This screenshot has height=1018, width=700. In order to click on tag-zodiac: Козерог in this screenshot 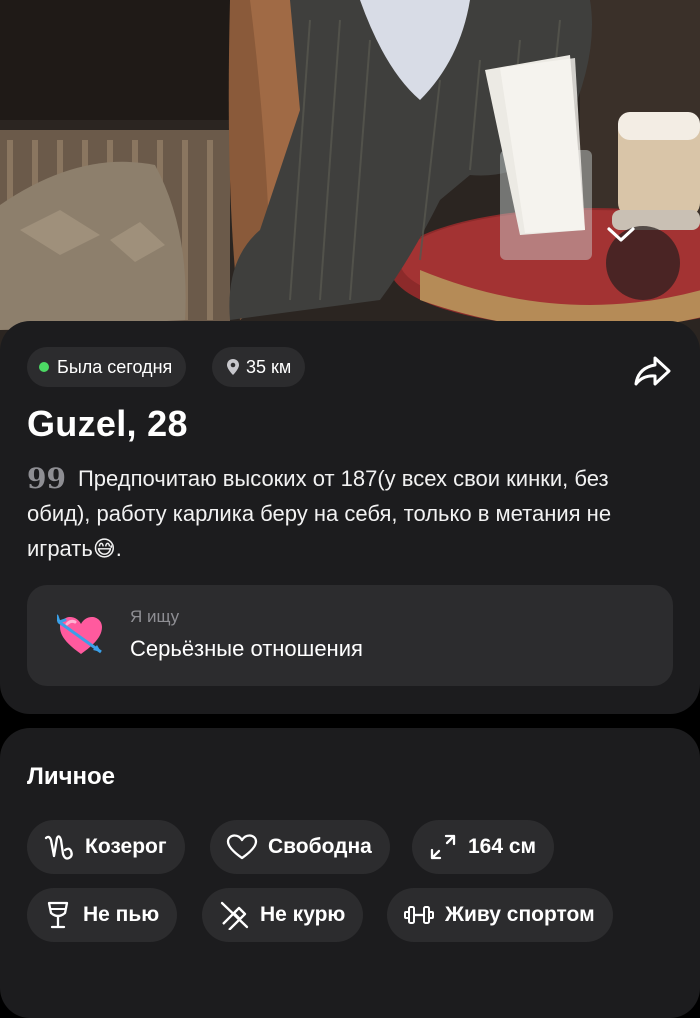, I will do `click(106, 847)`.